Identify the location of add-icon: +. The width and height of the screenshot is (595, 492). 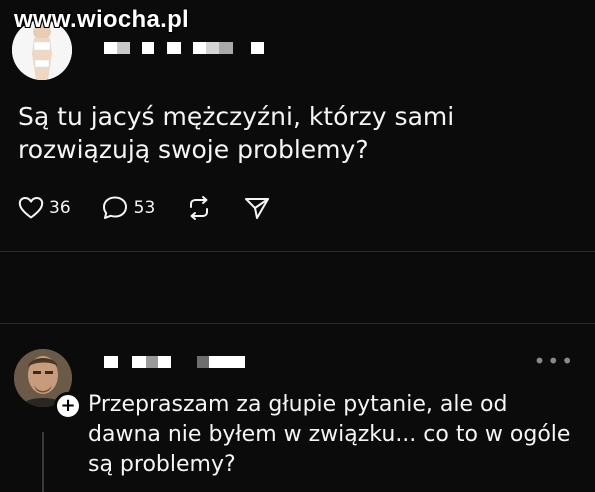
(68, 405).